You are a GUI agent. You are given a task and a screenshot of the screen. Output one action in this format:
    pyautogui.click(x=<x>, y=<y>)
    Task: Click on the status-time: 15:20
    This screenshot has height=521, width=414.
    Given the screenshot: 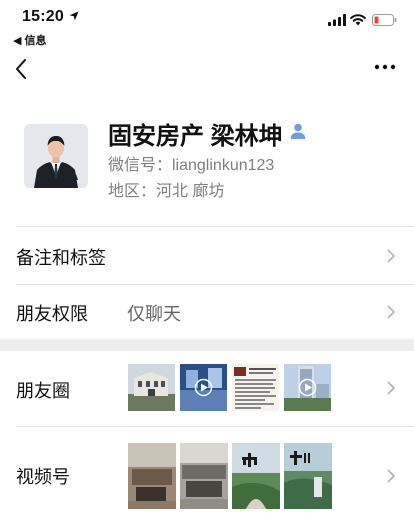 What is the action you would take?
    pyautogui.click(x=43, y=16)
    